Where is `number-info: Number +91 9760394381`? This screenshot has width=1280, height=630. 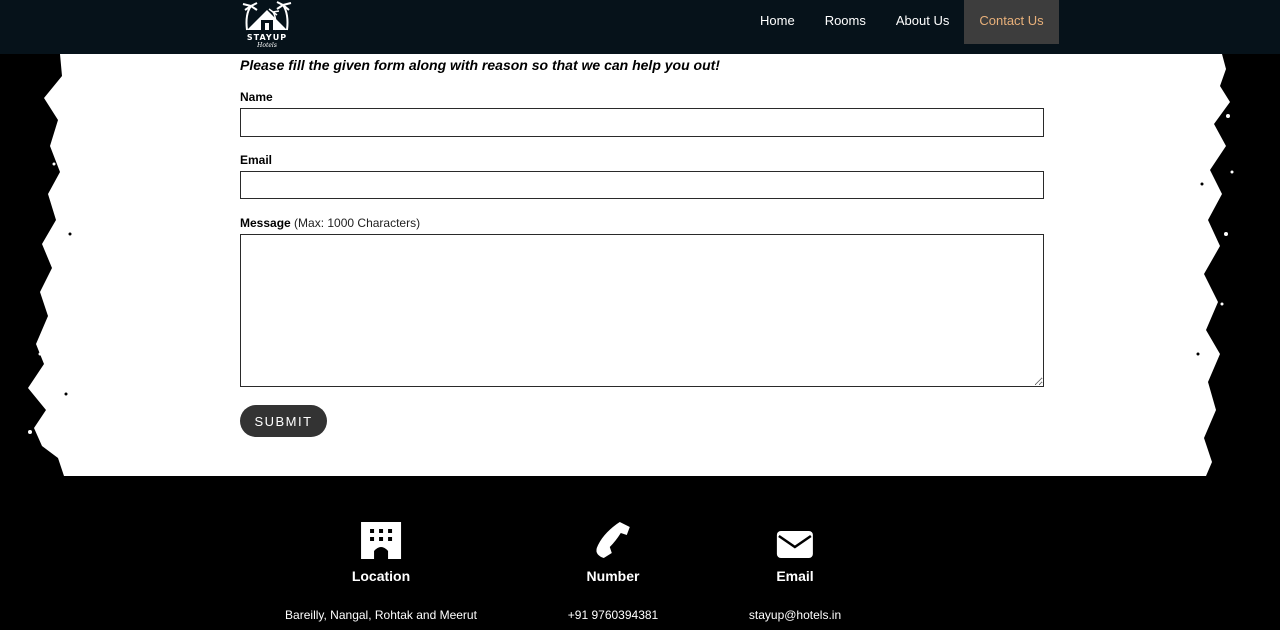
number-info: Number +91 9760394381 is located at coordinates (613, 553).